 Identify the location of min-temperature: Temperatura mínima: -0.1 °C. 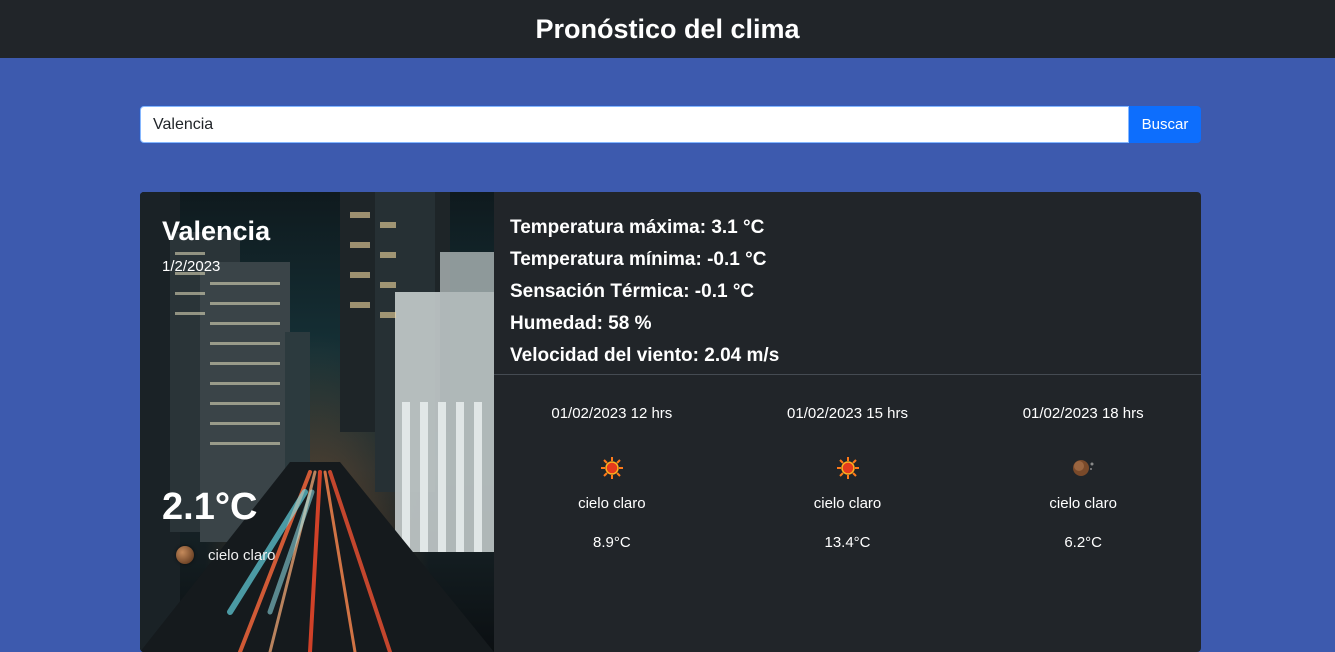
(638, 259).